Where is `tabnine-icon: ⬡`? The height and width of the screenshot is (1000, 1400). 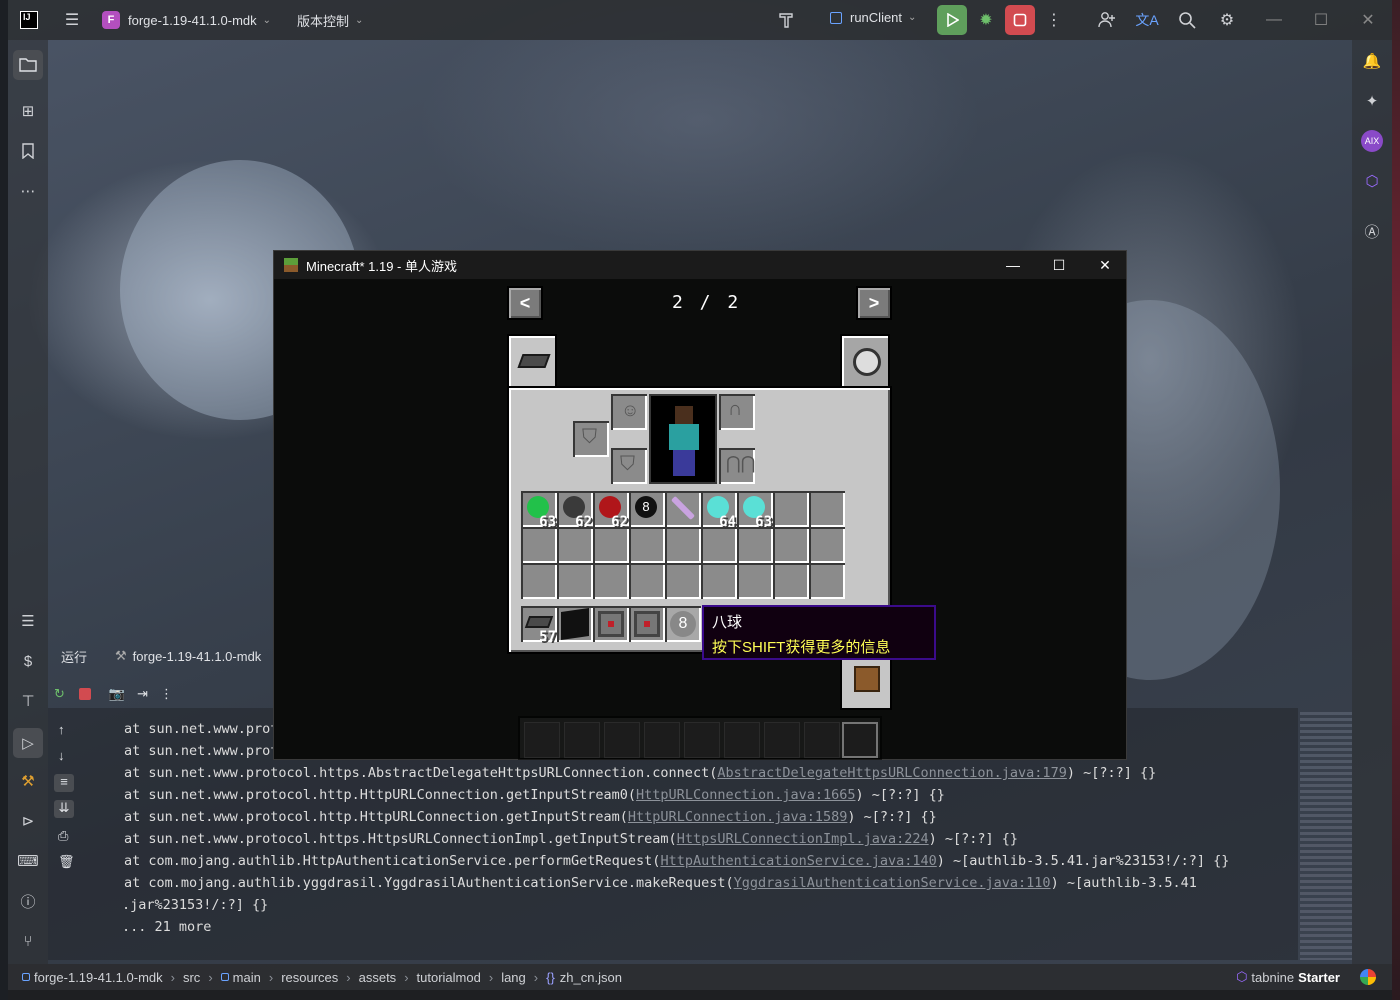
tabnine-icon: ⬡ is located at coordinates (1372, 181).